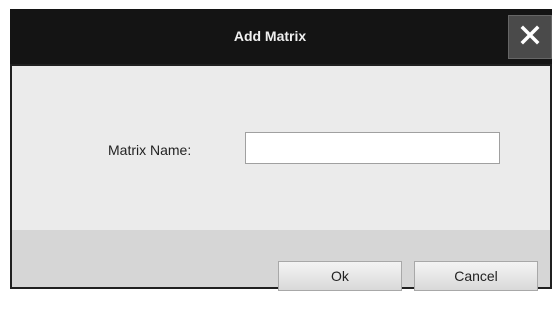  What do you see at coordinates (150, 150) in the screenshot?
I see `matrix-name-label: Matrix Name:` at bounding box center [150, 150].